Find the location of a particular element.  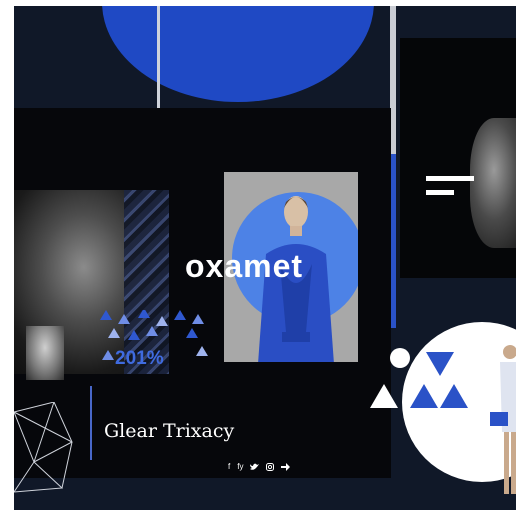

shape-cluster is located at coordinates (419, 380).